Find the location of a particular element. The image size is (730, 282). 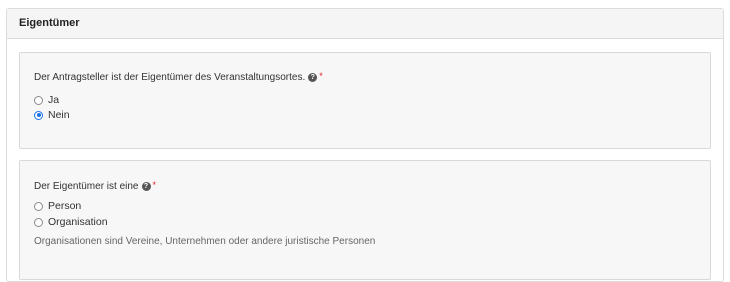

owner-type-question-label: Der Eigentümer ist eine ? * is located at coordinates (95, 186).